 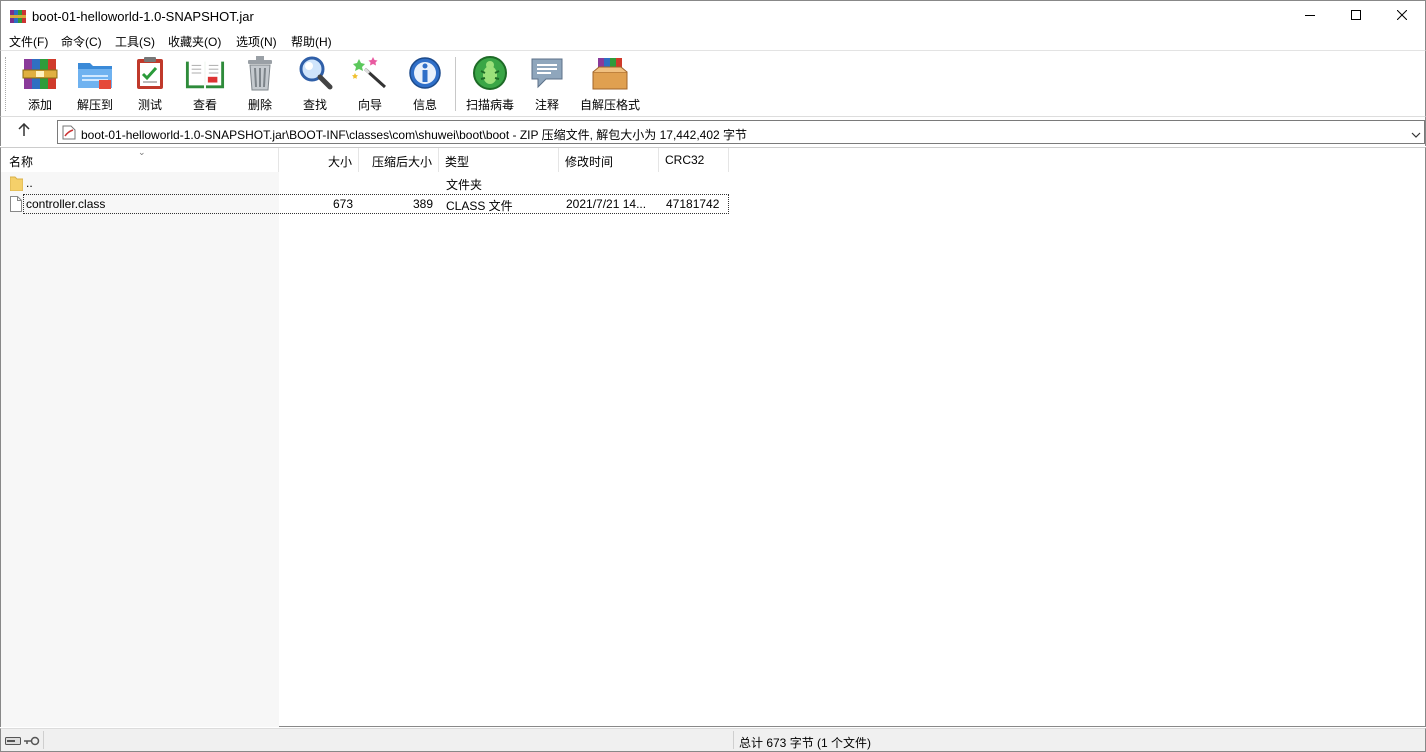 I want to click on sfx-box-icon, so click(x=610, y=73).